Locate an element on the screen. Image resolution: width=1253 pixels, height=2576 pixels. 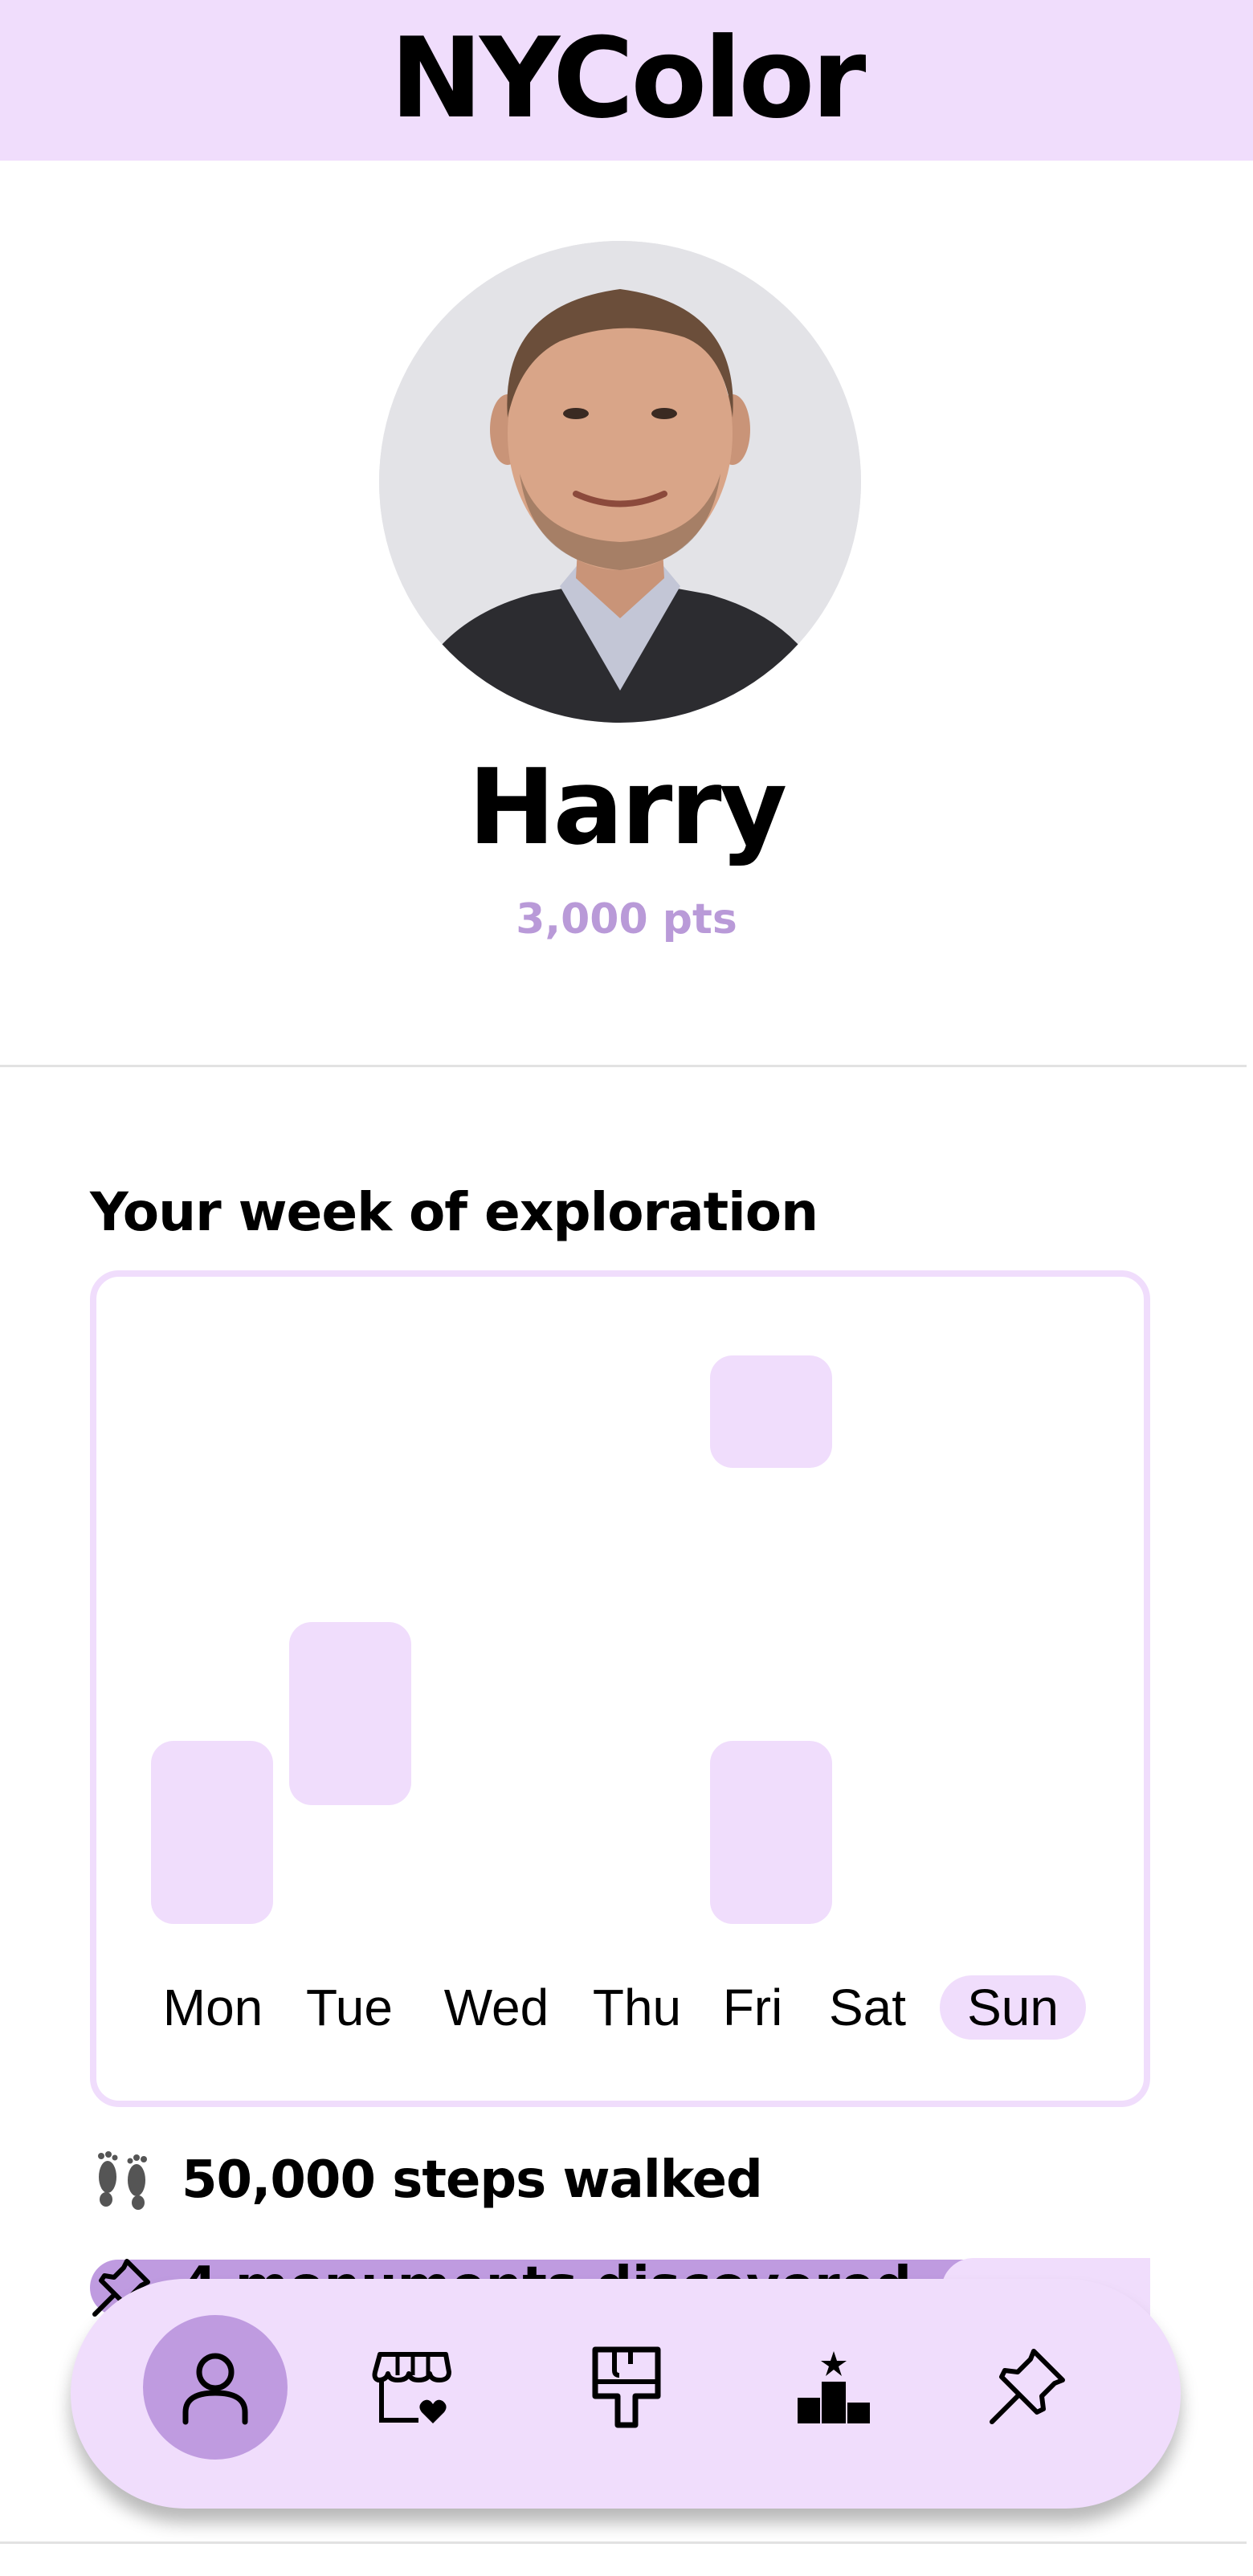
bottom-divider is located at coordinates (623, 2542).